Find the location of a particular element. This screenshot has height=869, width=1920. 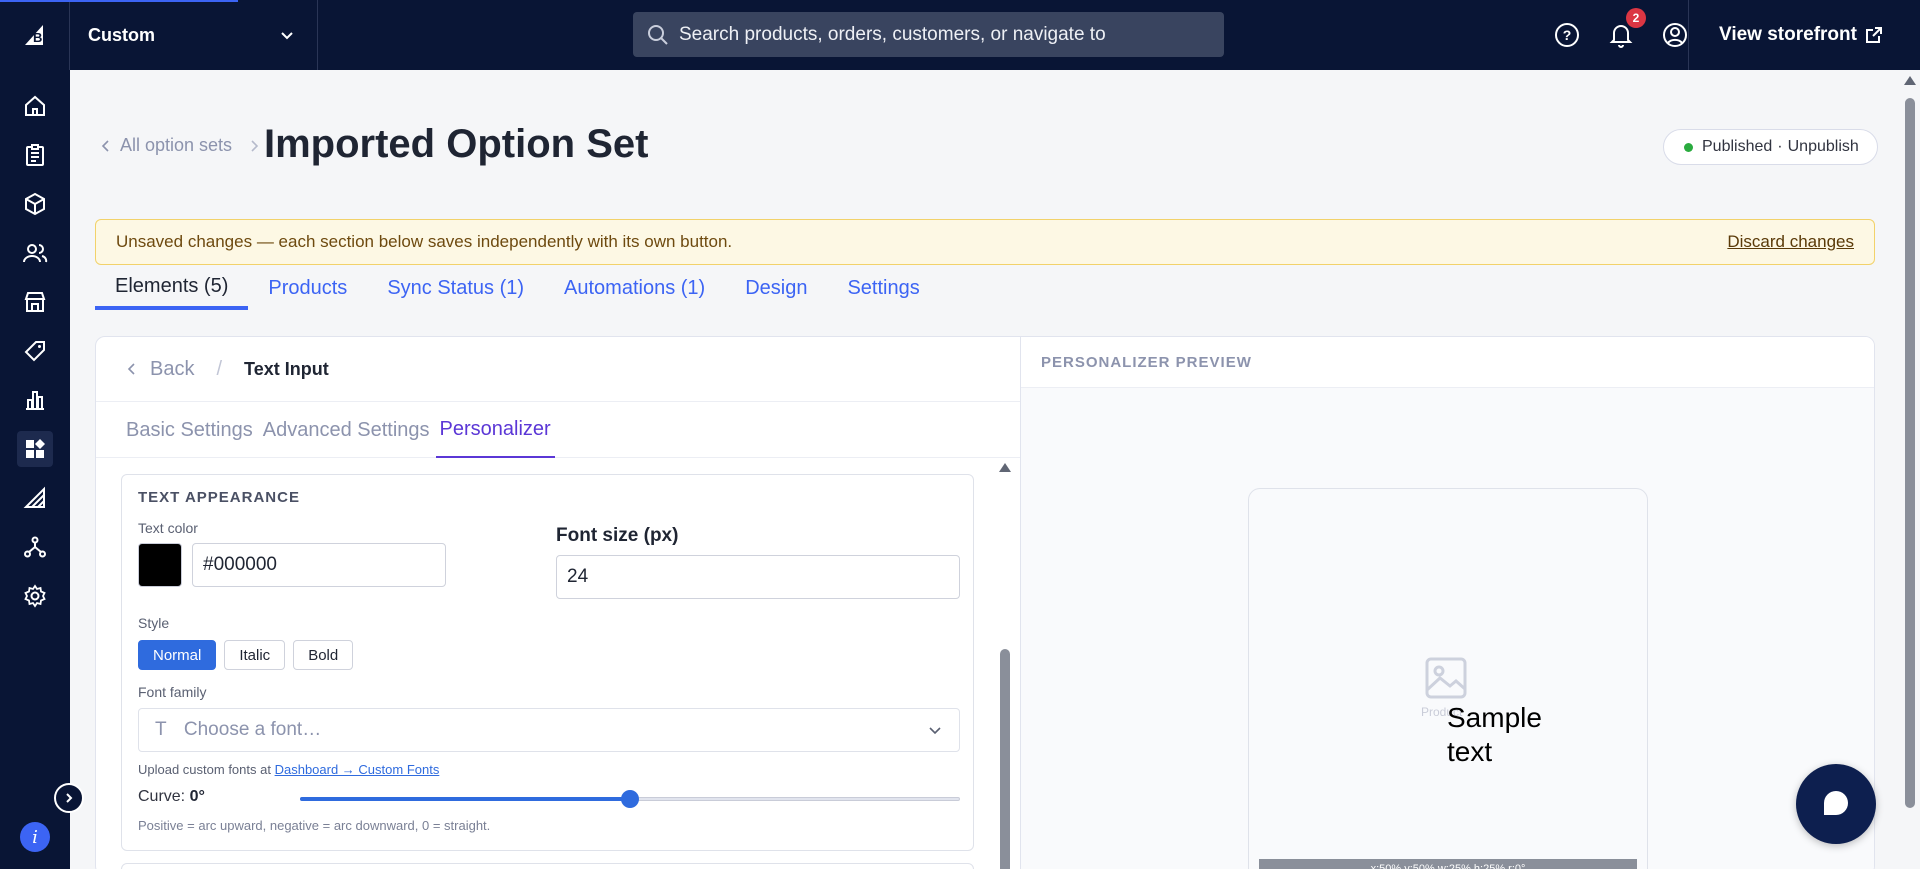

slider-fill is located at coordinates (465, 799).